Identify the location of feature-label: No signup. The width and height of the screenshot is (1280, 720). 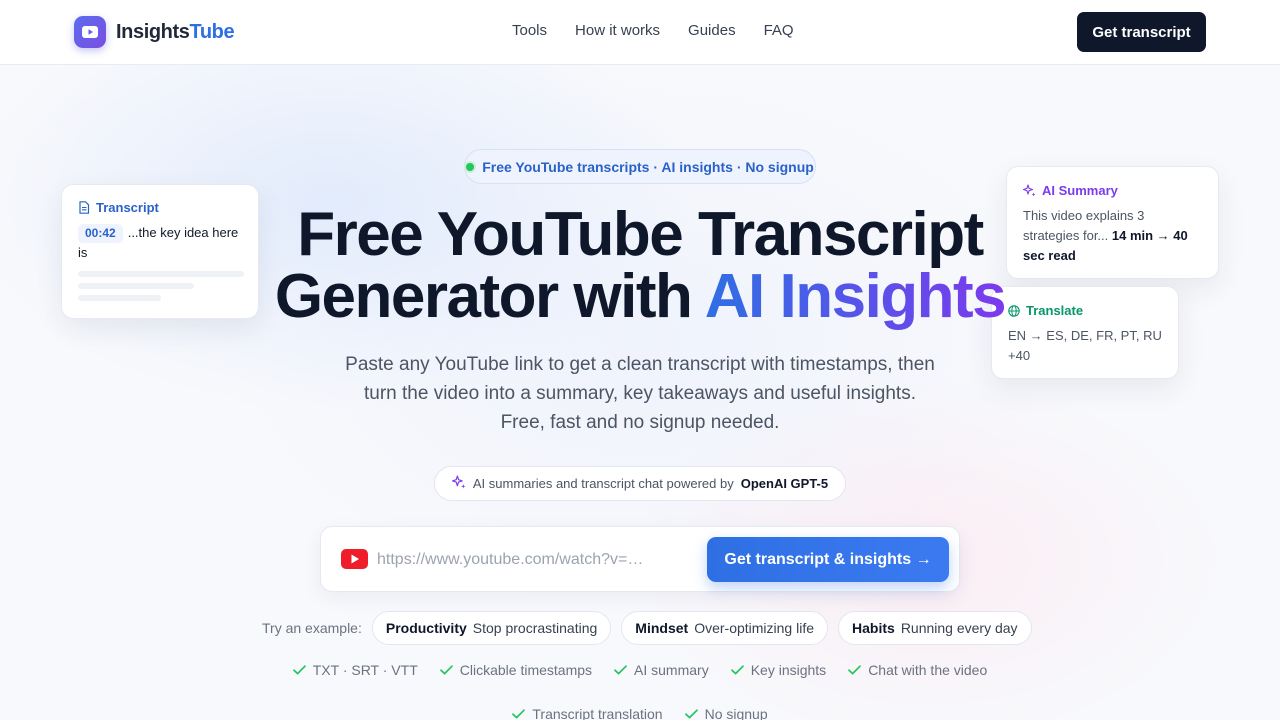
(736, 713).